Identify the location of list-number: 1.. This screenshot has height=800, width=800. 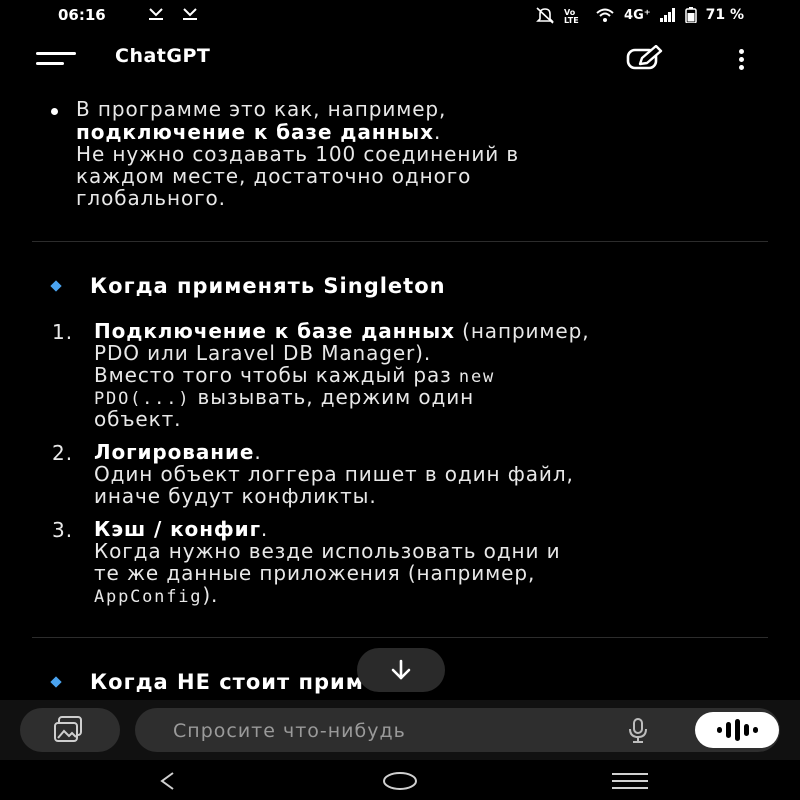
(63, 332).